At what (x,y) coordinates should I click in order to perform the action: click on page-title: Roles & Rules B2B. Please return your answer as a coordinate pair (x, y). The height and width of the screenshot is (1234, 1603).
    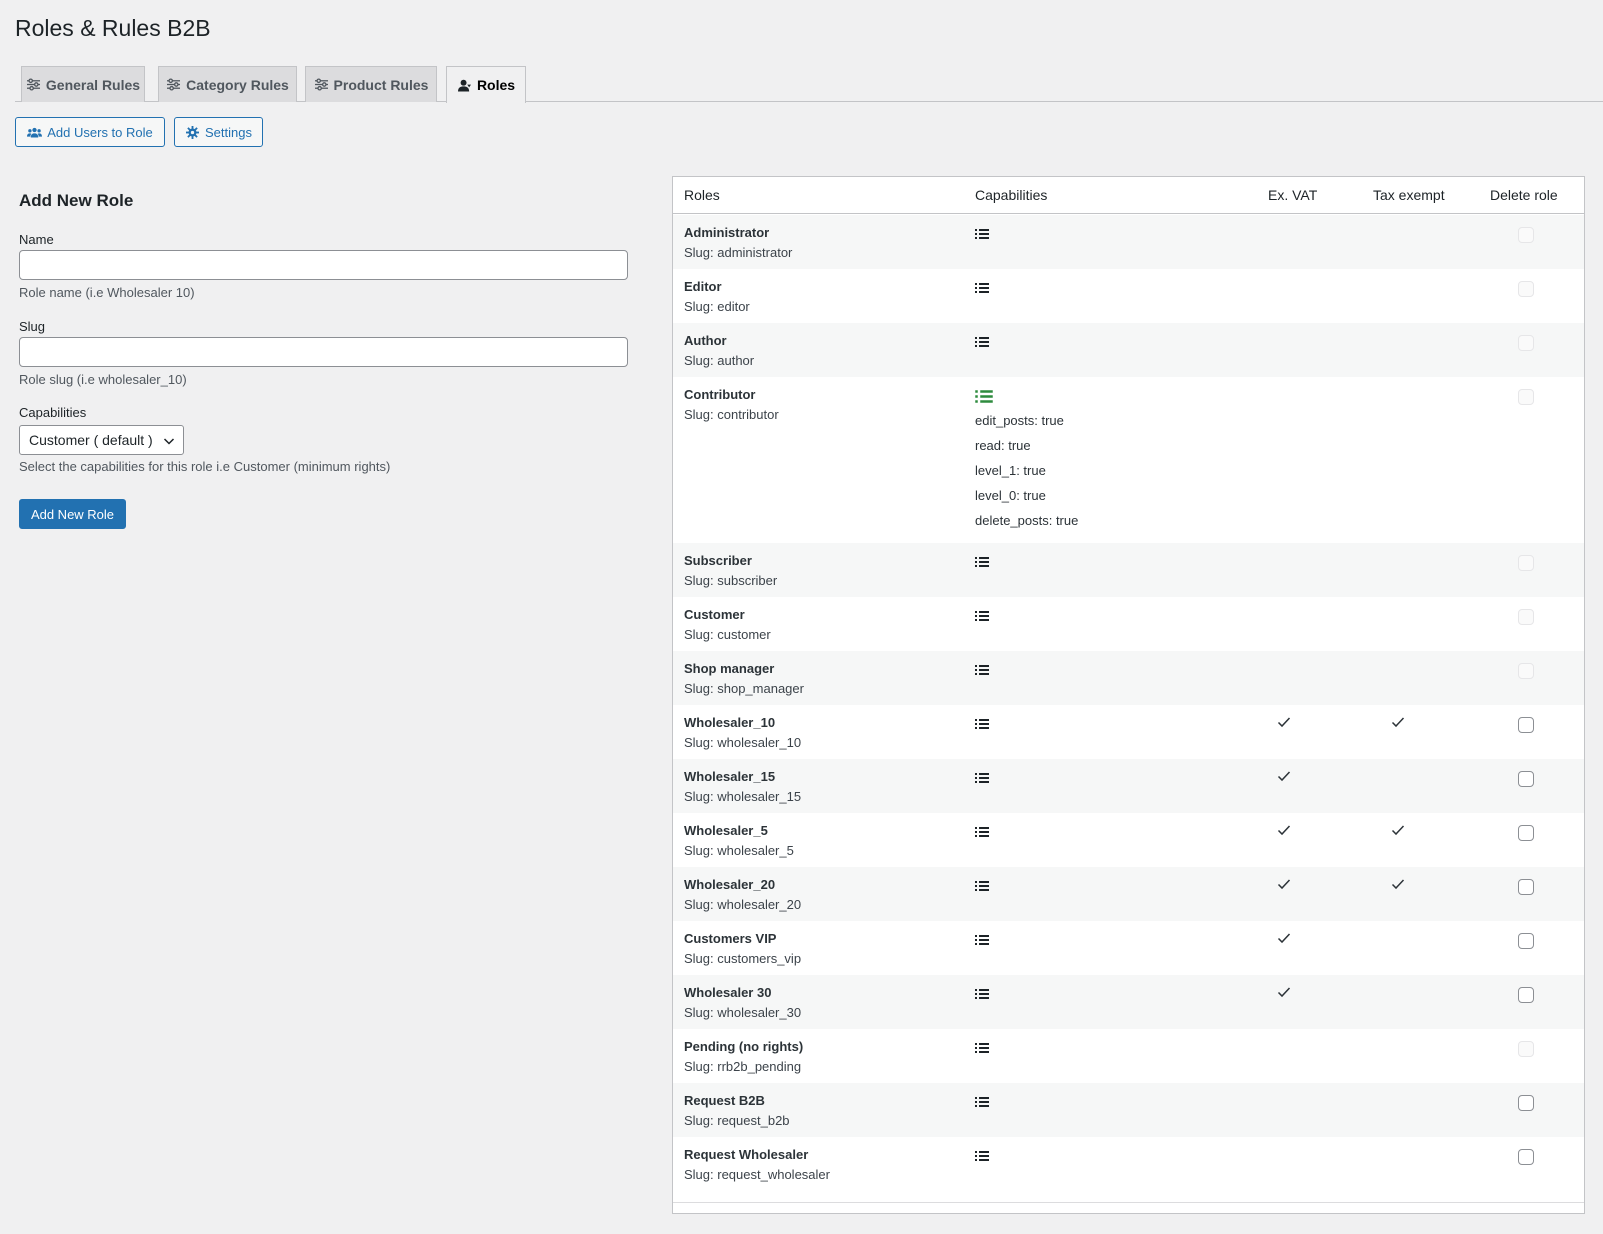
    Looking at the image, I should click on (113, 28).